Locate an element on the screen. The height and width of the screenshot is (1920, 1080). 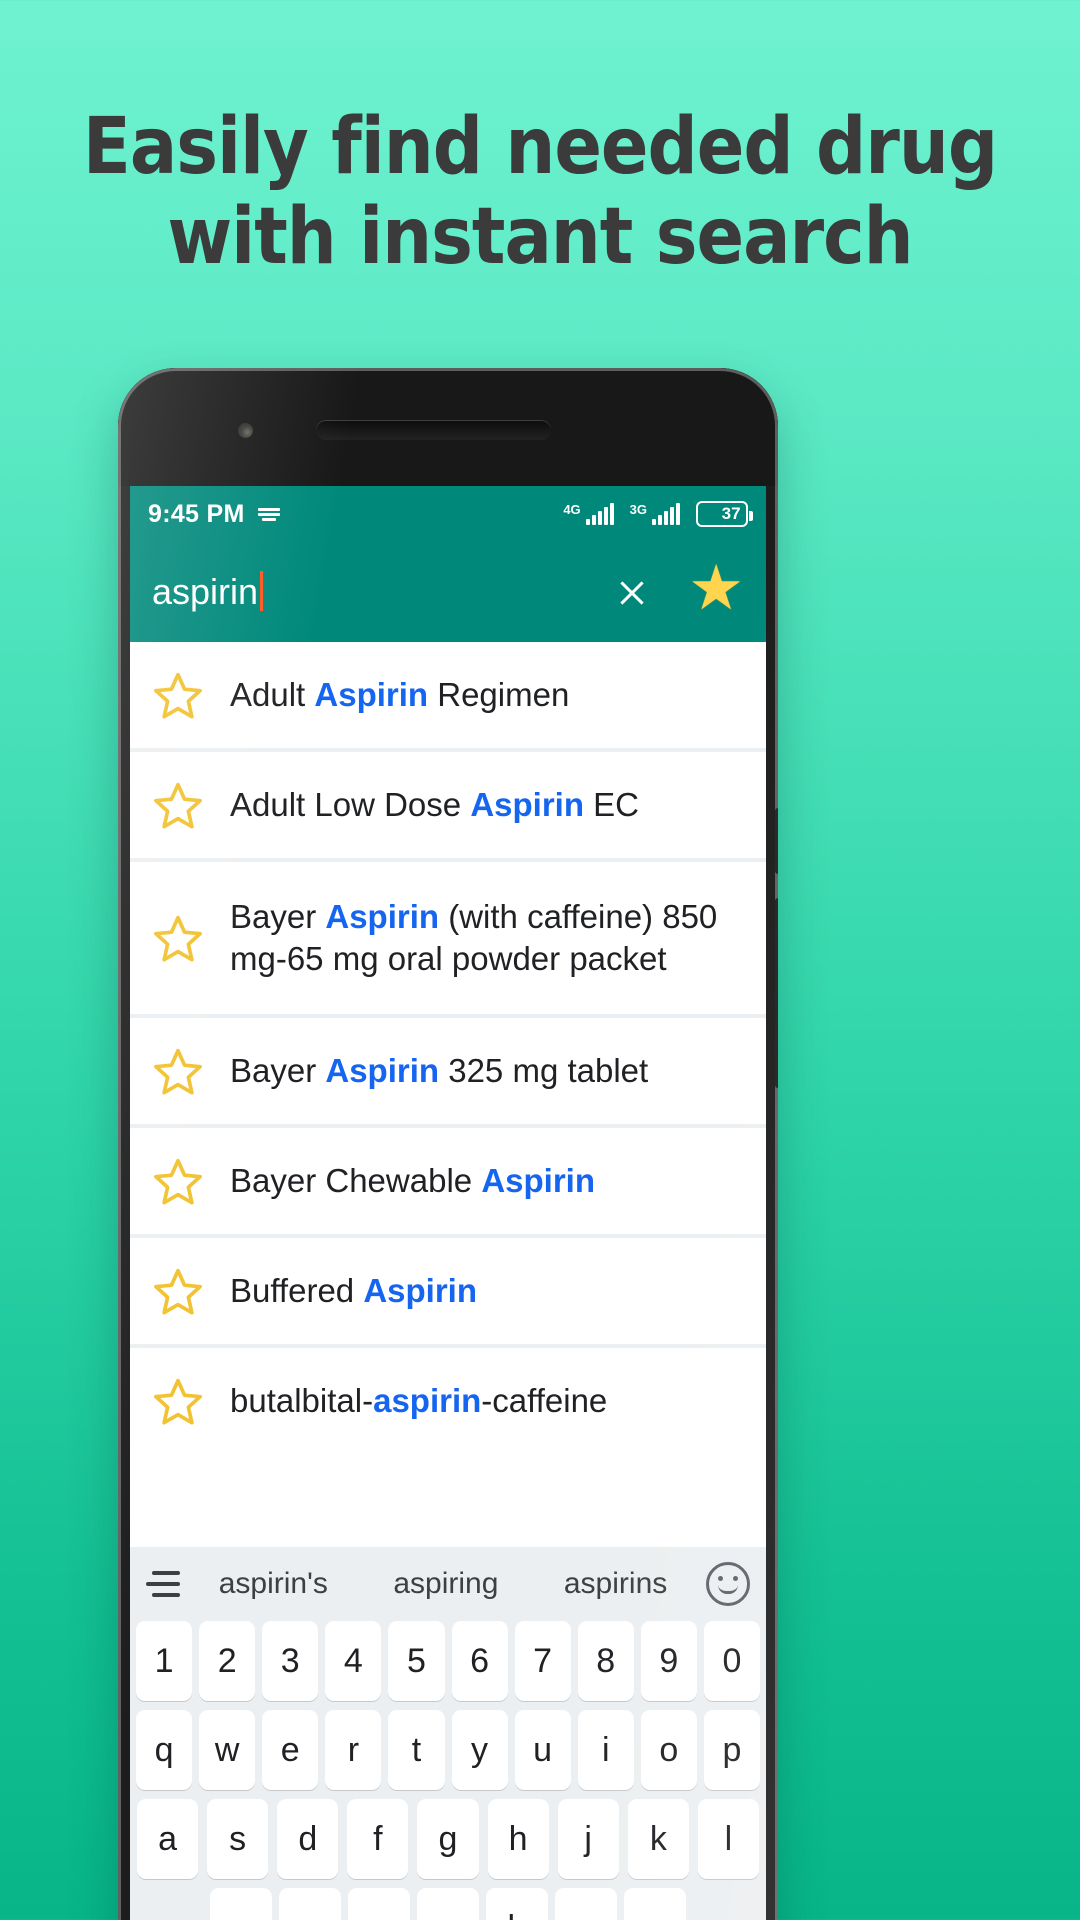
key-6: 6 is located at coordinates (479, 1661).